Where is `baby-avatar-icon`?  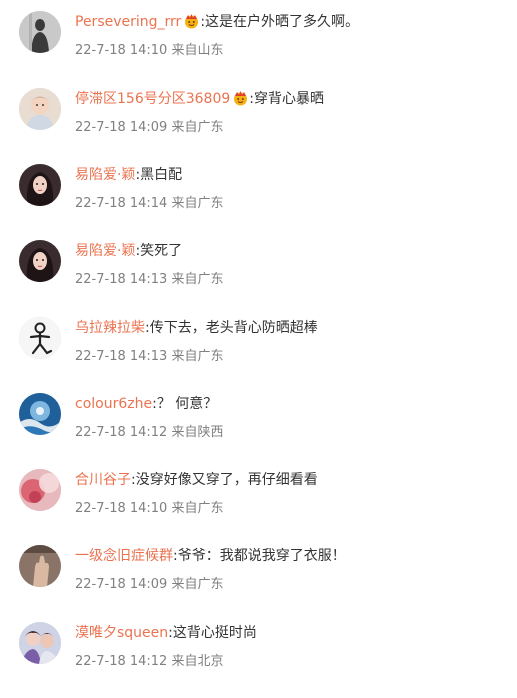 baby-avatar-icon is located at coordinates (40, 109).